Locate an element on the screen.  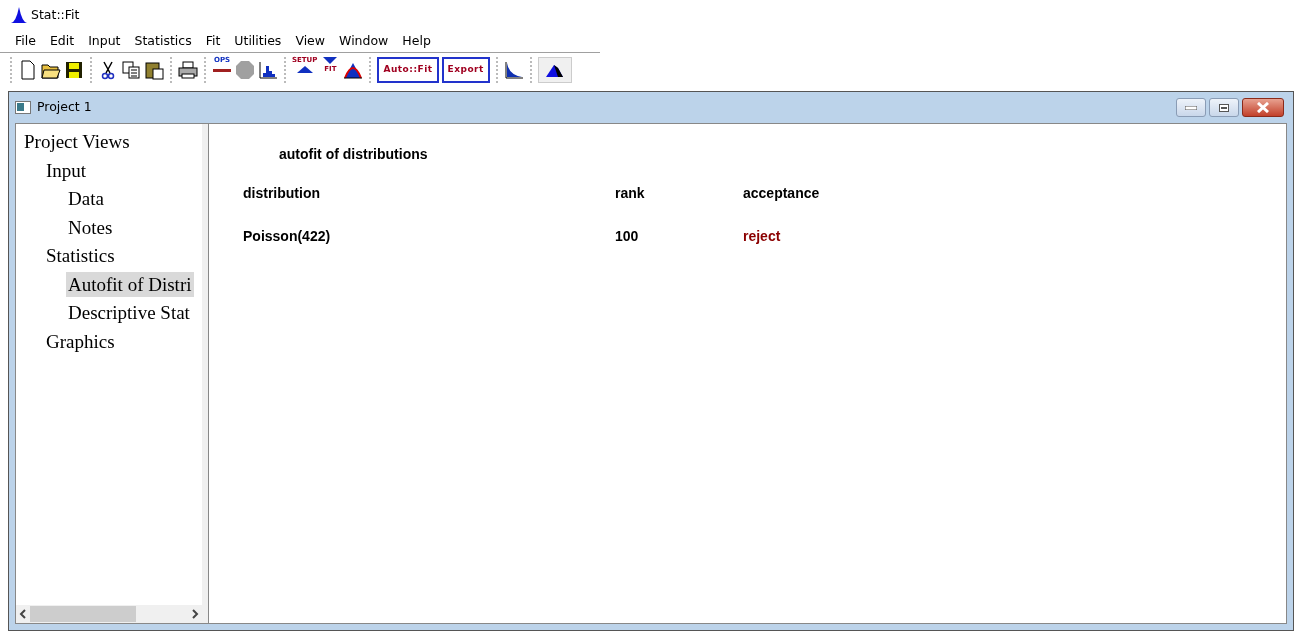
menu-item: Help is located at coordinates (416, 41).